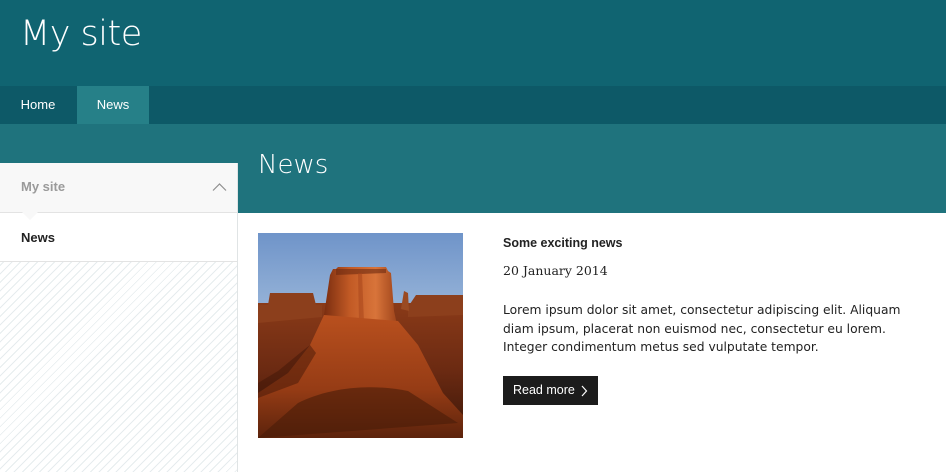 The image size is (946, 472). I want to click on sidebar-item-news: News, so click(118, 237).